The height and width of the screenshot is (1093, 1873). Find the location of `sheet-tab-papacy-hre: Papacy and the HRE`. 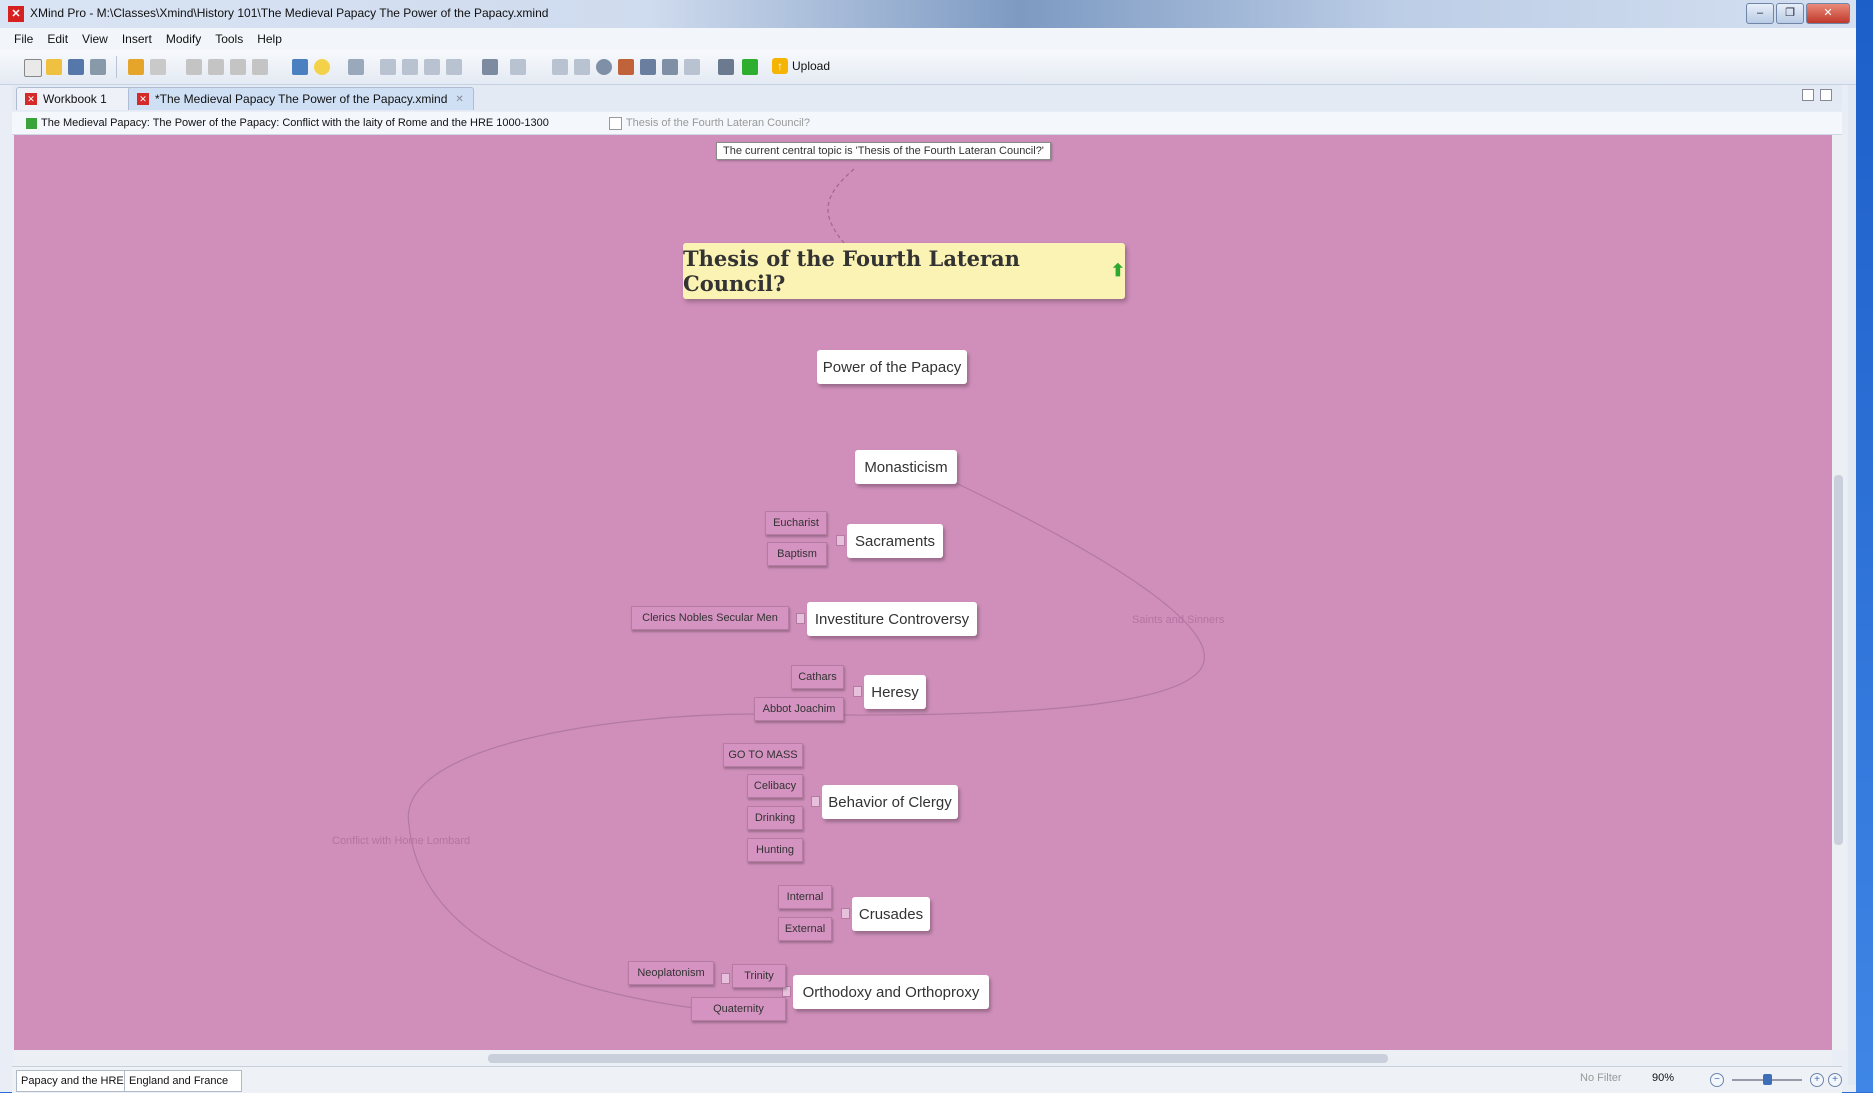

sheet-tab-papacy-hre: Papacy and the HRE is located at coordinates (73, 1081).